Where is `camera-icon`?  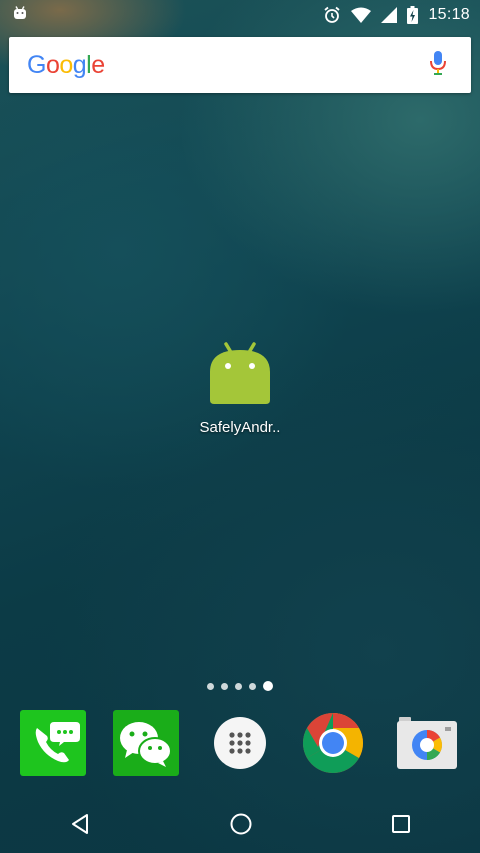
camera-icon is located at coordinates (427, 745).